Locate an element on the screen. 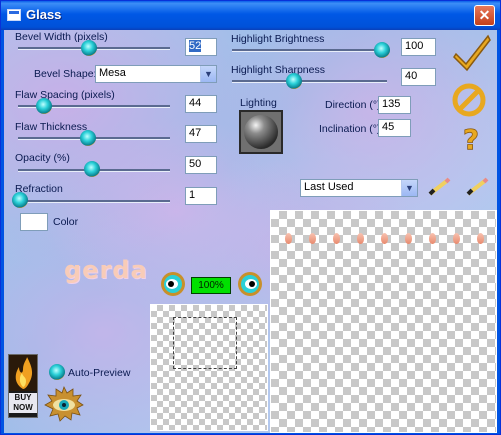 The image size is (501, 435). color-label: Color is located at coordinates (66, 222).